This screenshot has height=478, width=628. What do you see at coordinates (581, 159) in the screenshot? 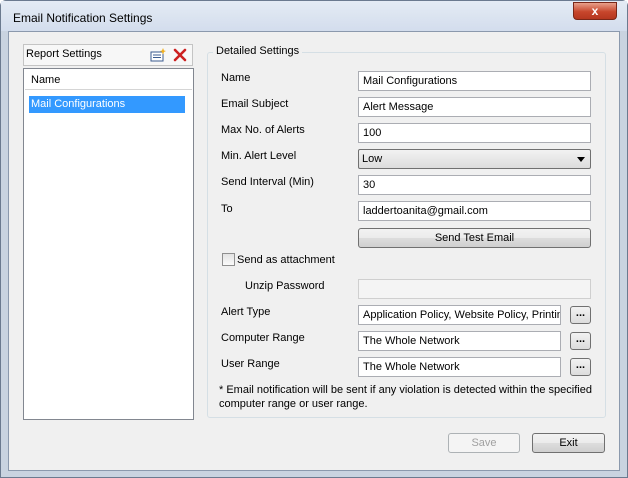
I see `chevron-down-icon` at bounding box center [581, 159].